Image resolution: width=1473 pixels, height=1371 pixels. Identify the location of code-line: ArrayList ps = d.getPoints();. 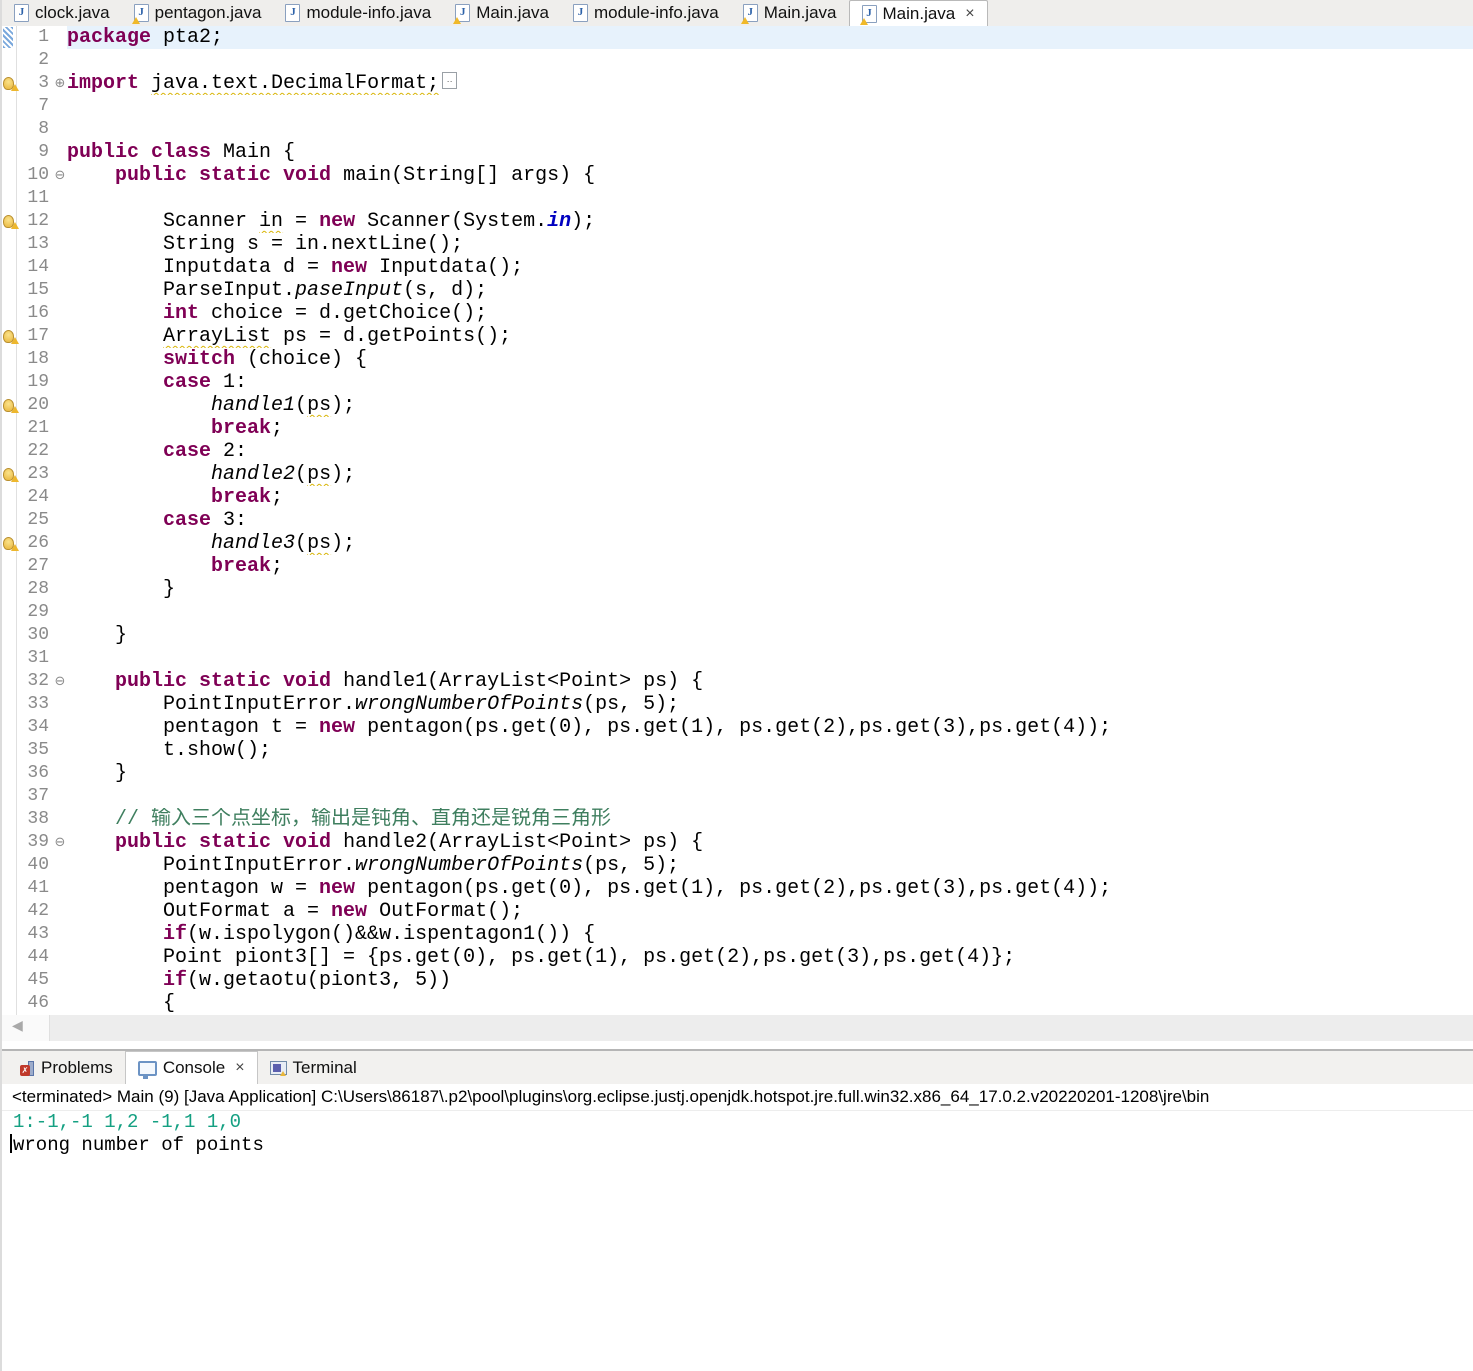
(770, 336).